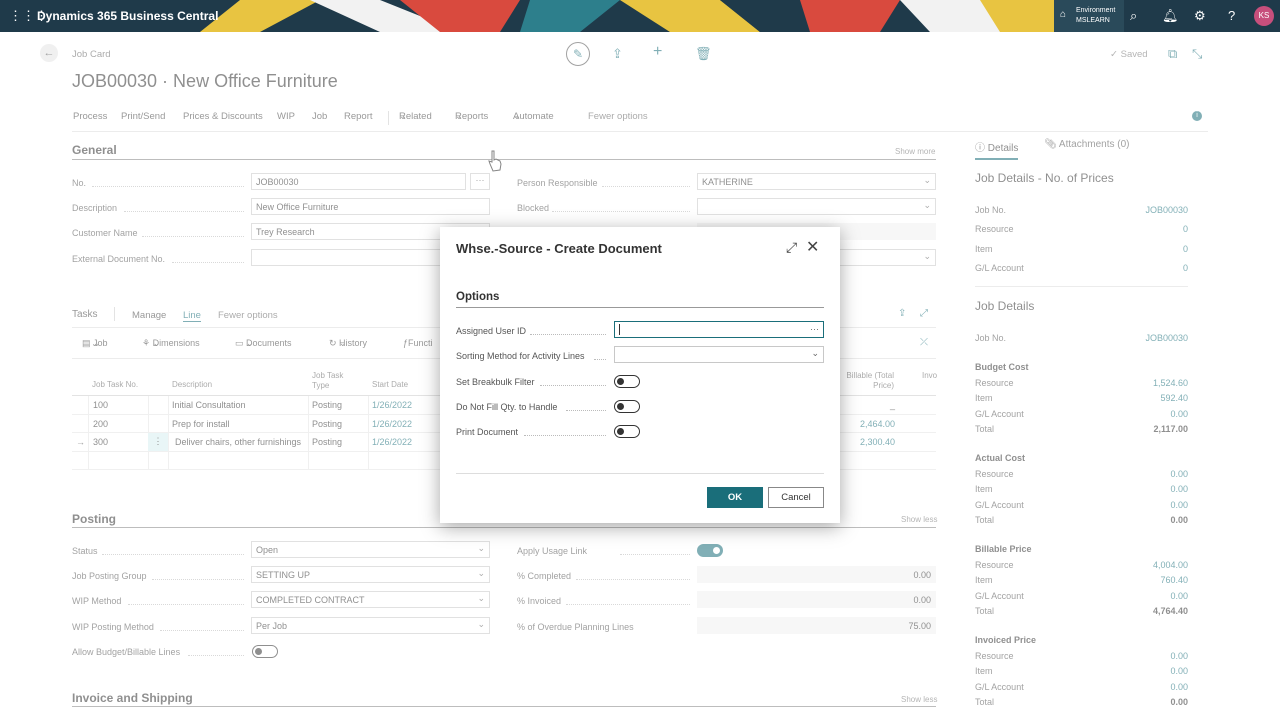 This screenshot has width=1280, height=720. What do you see at coordinates (1264, 16) in the screenshot?
I see `avatar: KS` at bounding box center [1264, 16].